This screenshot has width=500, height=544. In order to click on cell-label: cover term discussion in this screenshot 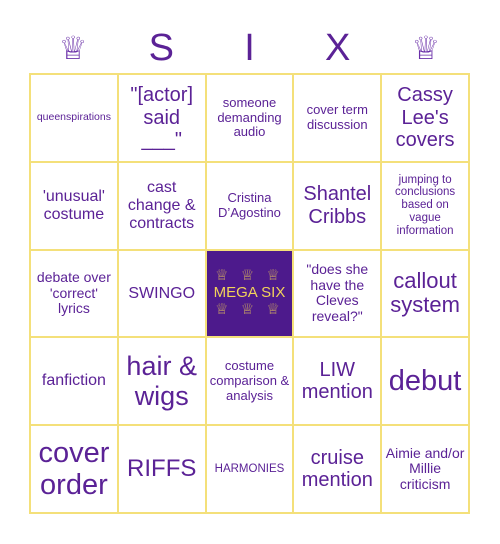, I will do `click(337, 117)`.